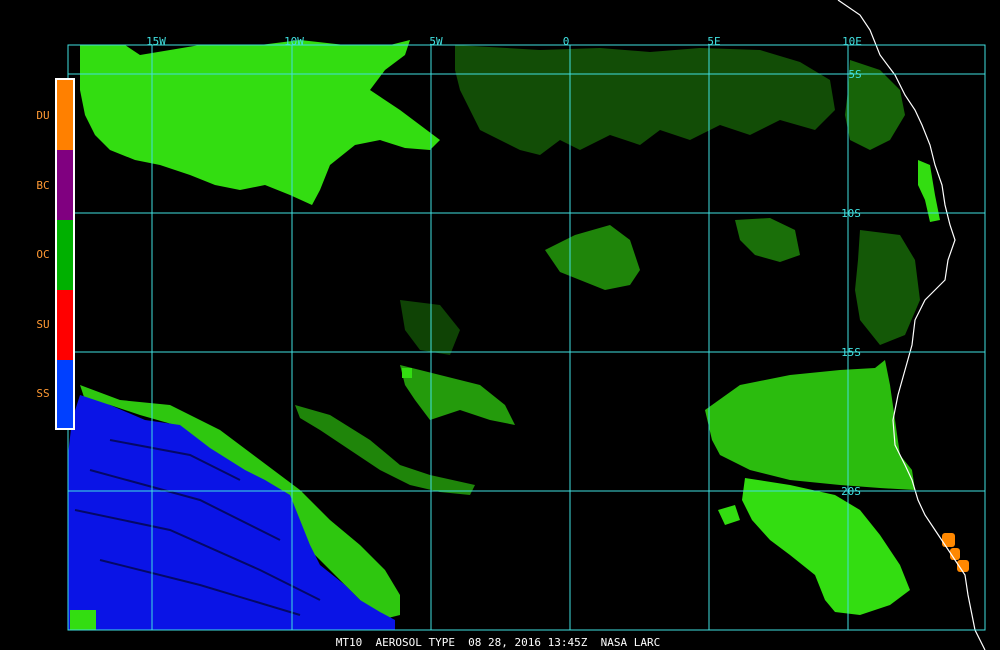 The height and width of the screenshot is (650, 1000). I want to click on oc-band-upper-southwest, so click(385, 450).